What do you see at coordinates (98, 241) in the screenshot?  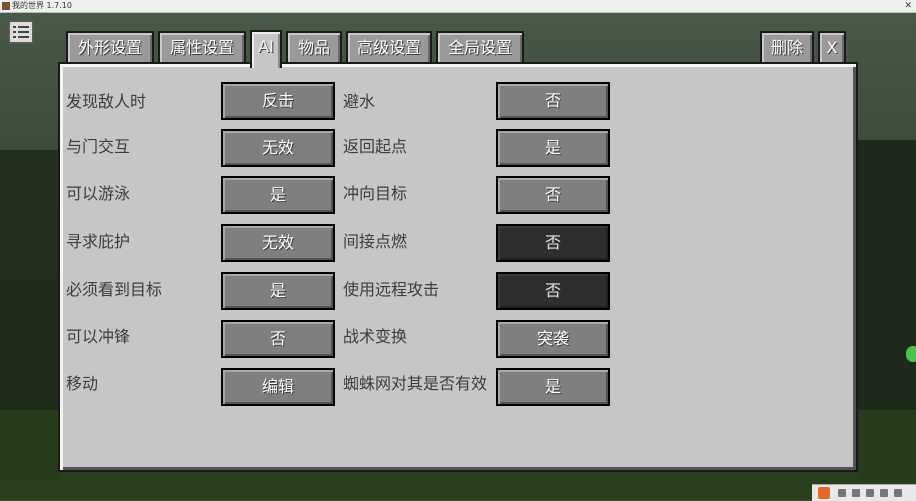 I see `row-label: 寻求庇护` at bounding box center [98, 241].